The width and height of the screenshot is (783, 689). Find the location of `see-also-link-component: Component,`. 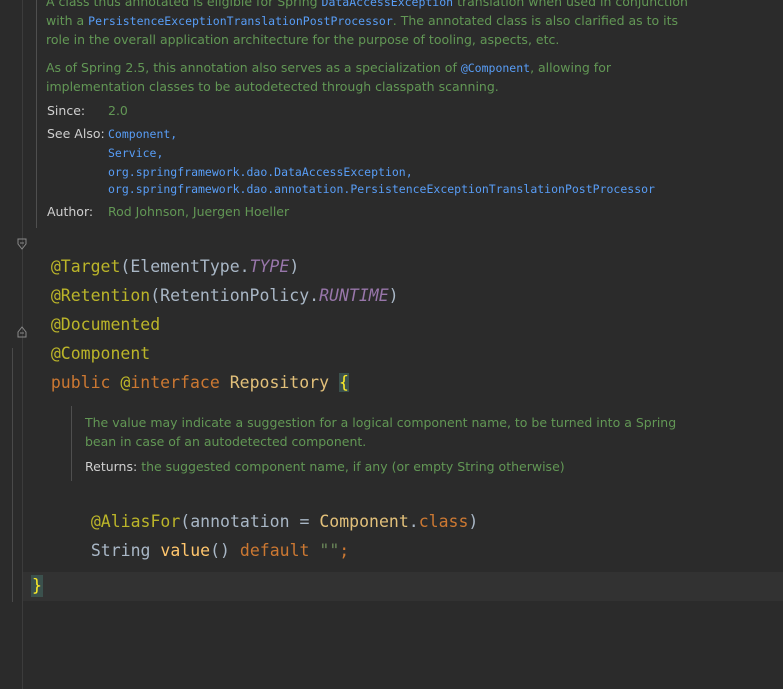

see-also-link-component: Component, is located at coordinates (142, 134).